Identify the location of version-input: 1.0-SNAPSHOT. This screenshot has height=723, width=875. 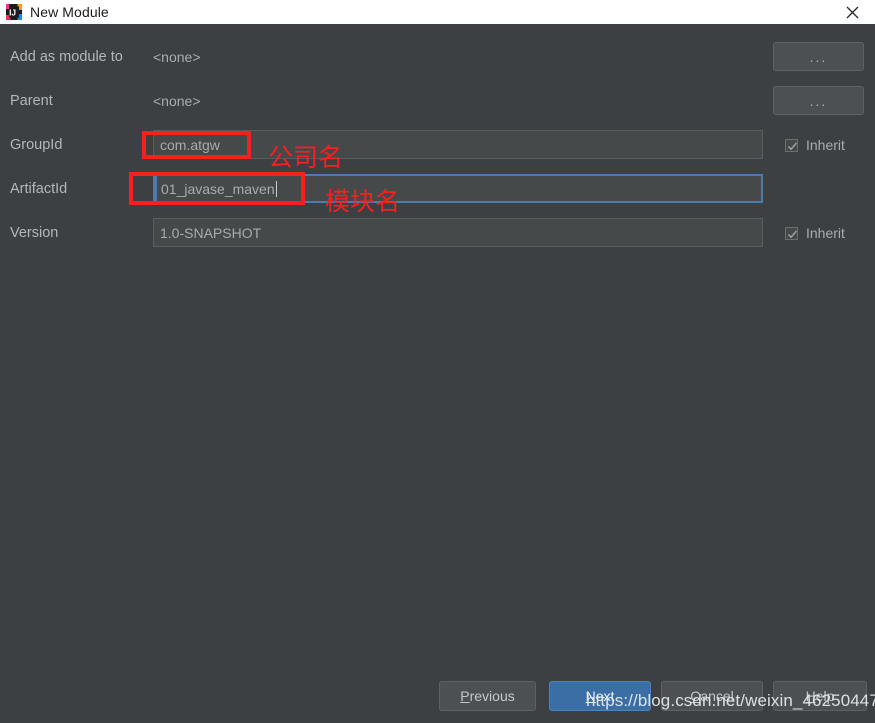
(458, 232).